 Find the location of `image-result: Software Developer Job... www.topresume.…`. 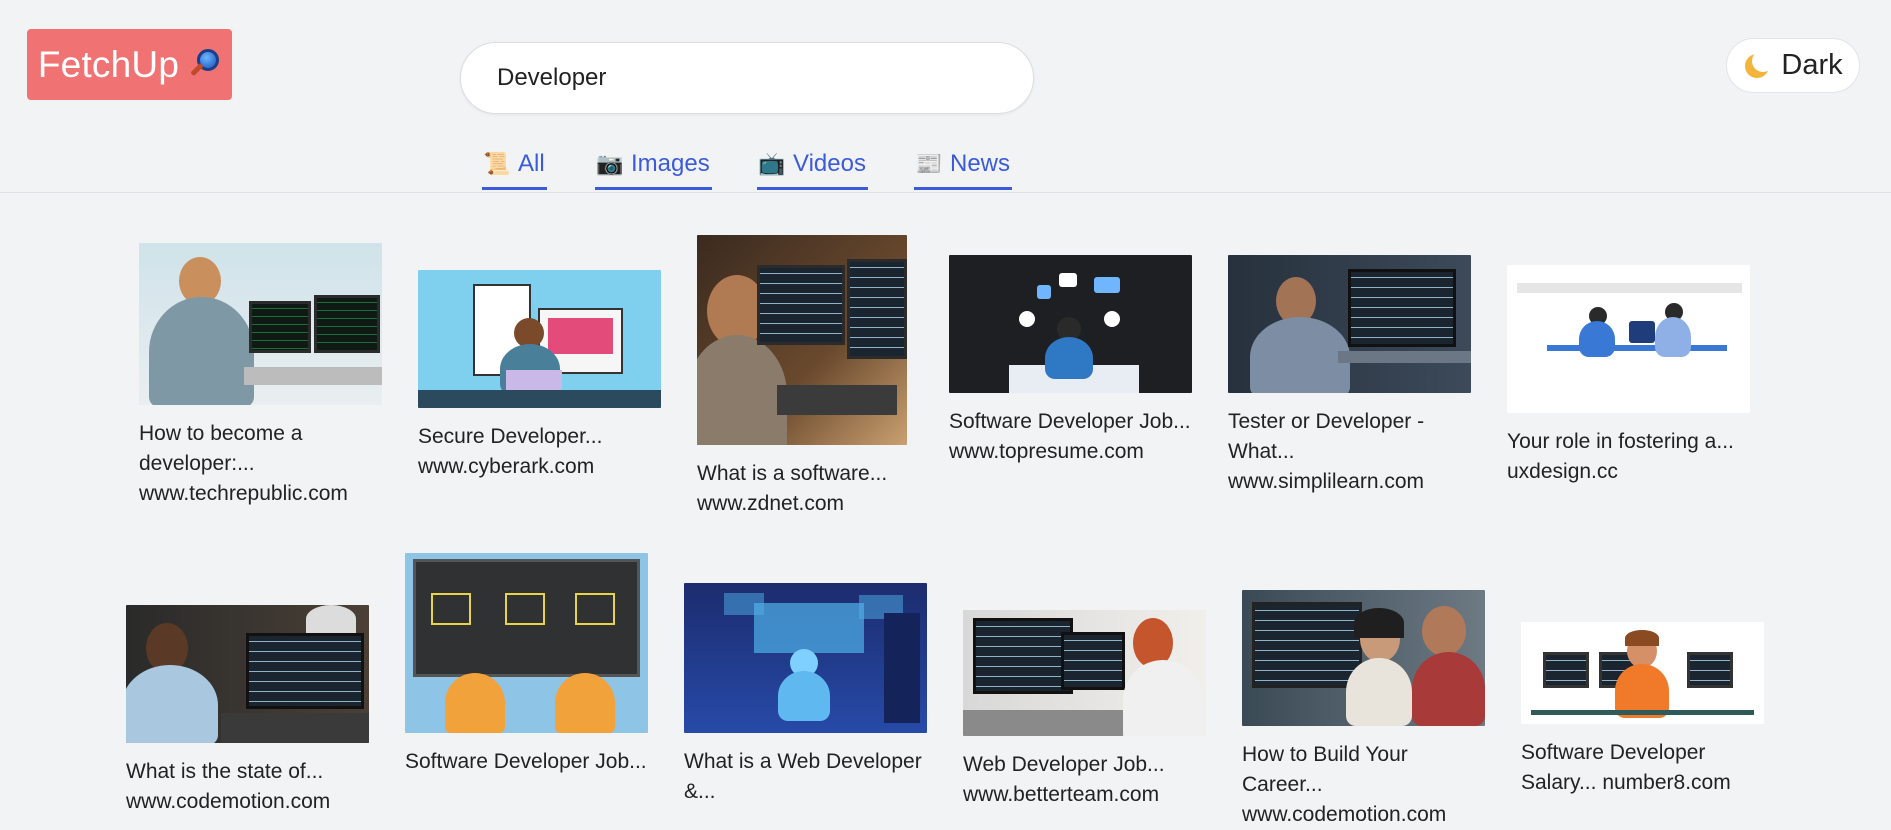

image-result: Software Developer Job... www.topresume.… is located at coordinates (1070, 361).